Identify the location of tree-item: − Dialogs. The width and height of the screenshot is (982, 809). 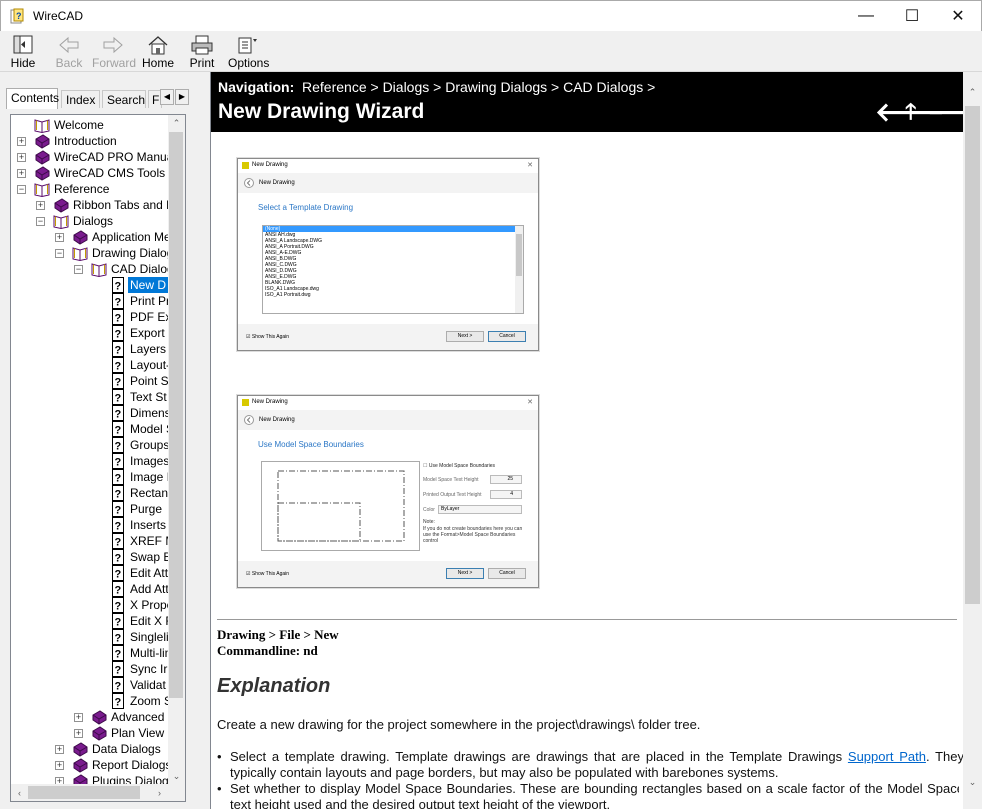
(90, 221).